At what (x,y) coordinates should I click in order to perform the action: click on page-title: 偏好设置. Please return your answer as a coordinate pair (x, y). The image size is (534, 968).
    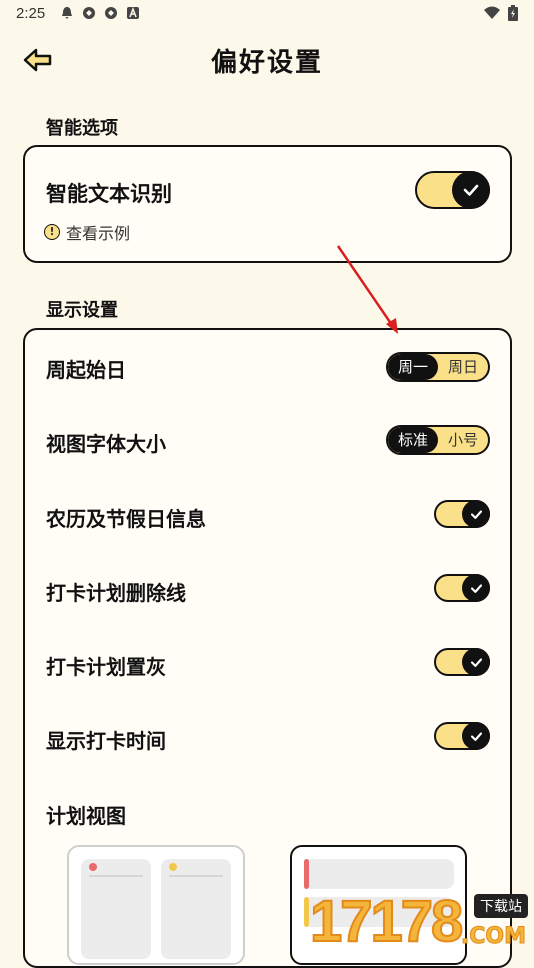
    Looking at the image, I should click on (266, 63).